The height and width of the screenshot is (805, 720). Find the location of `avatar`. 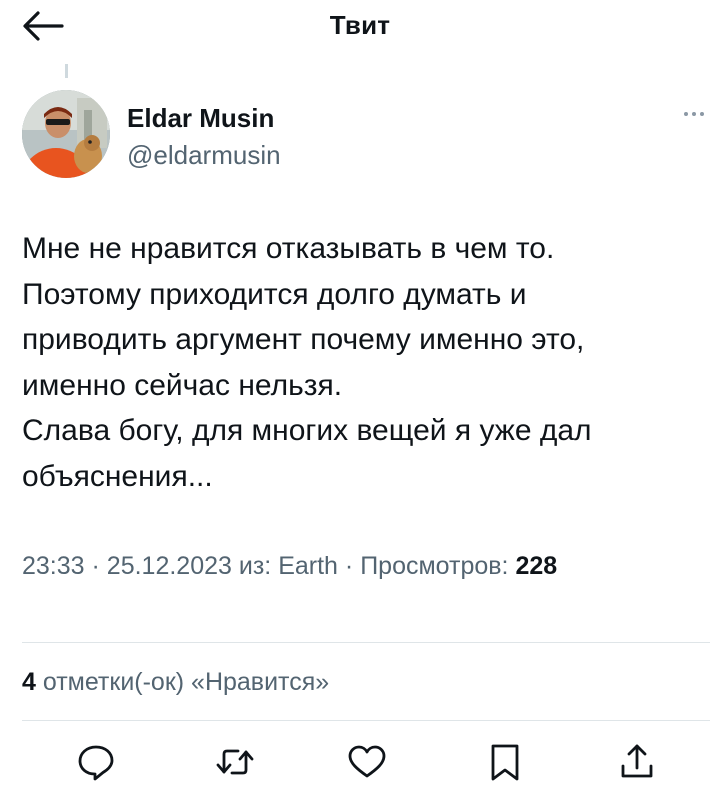

avatar is located at coordinates (66, 134).